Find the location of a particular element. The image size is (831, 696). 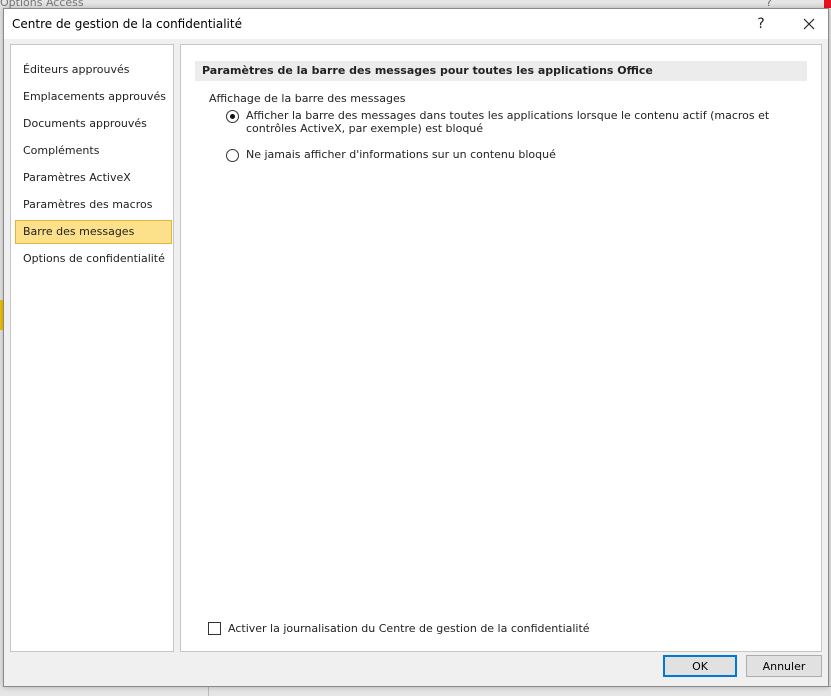

cancel-button: Annuler is located at coordinates (784, 666).